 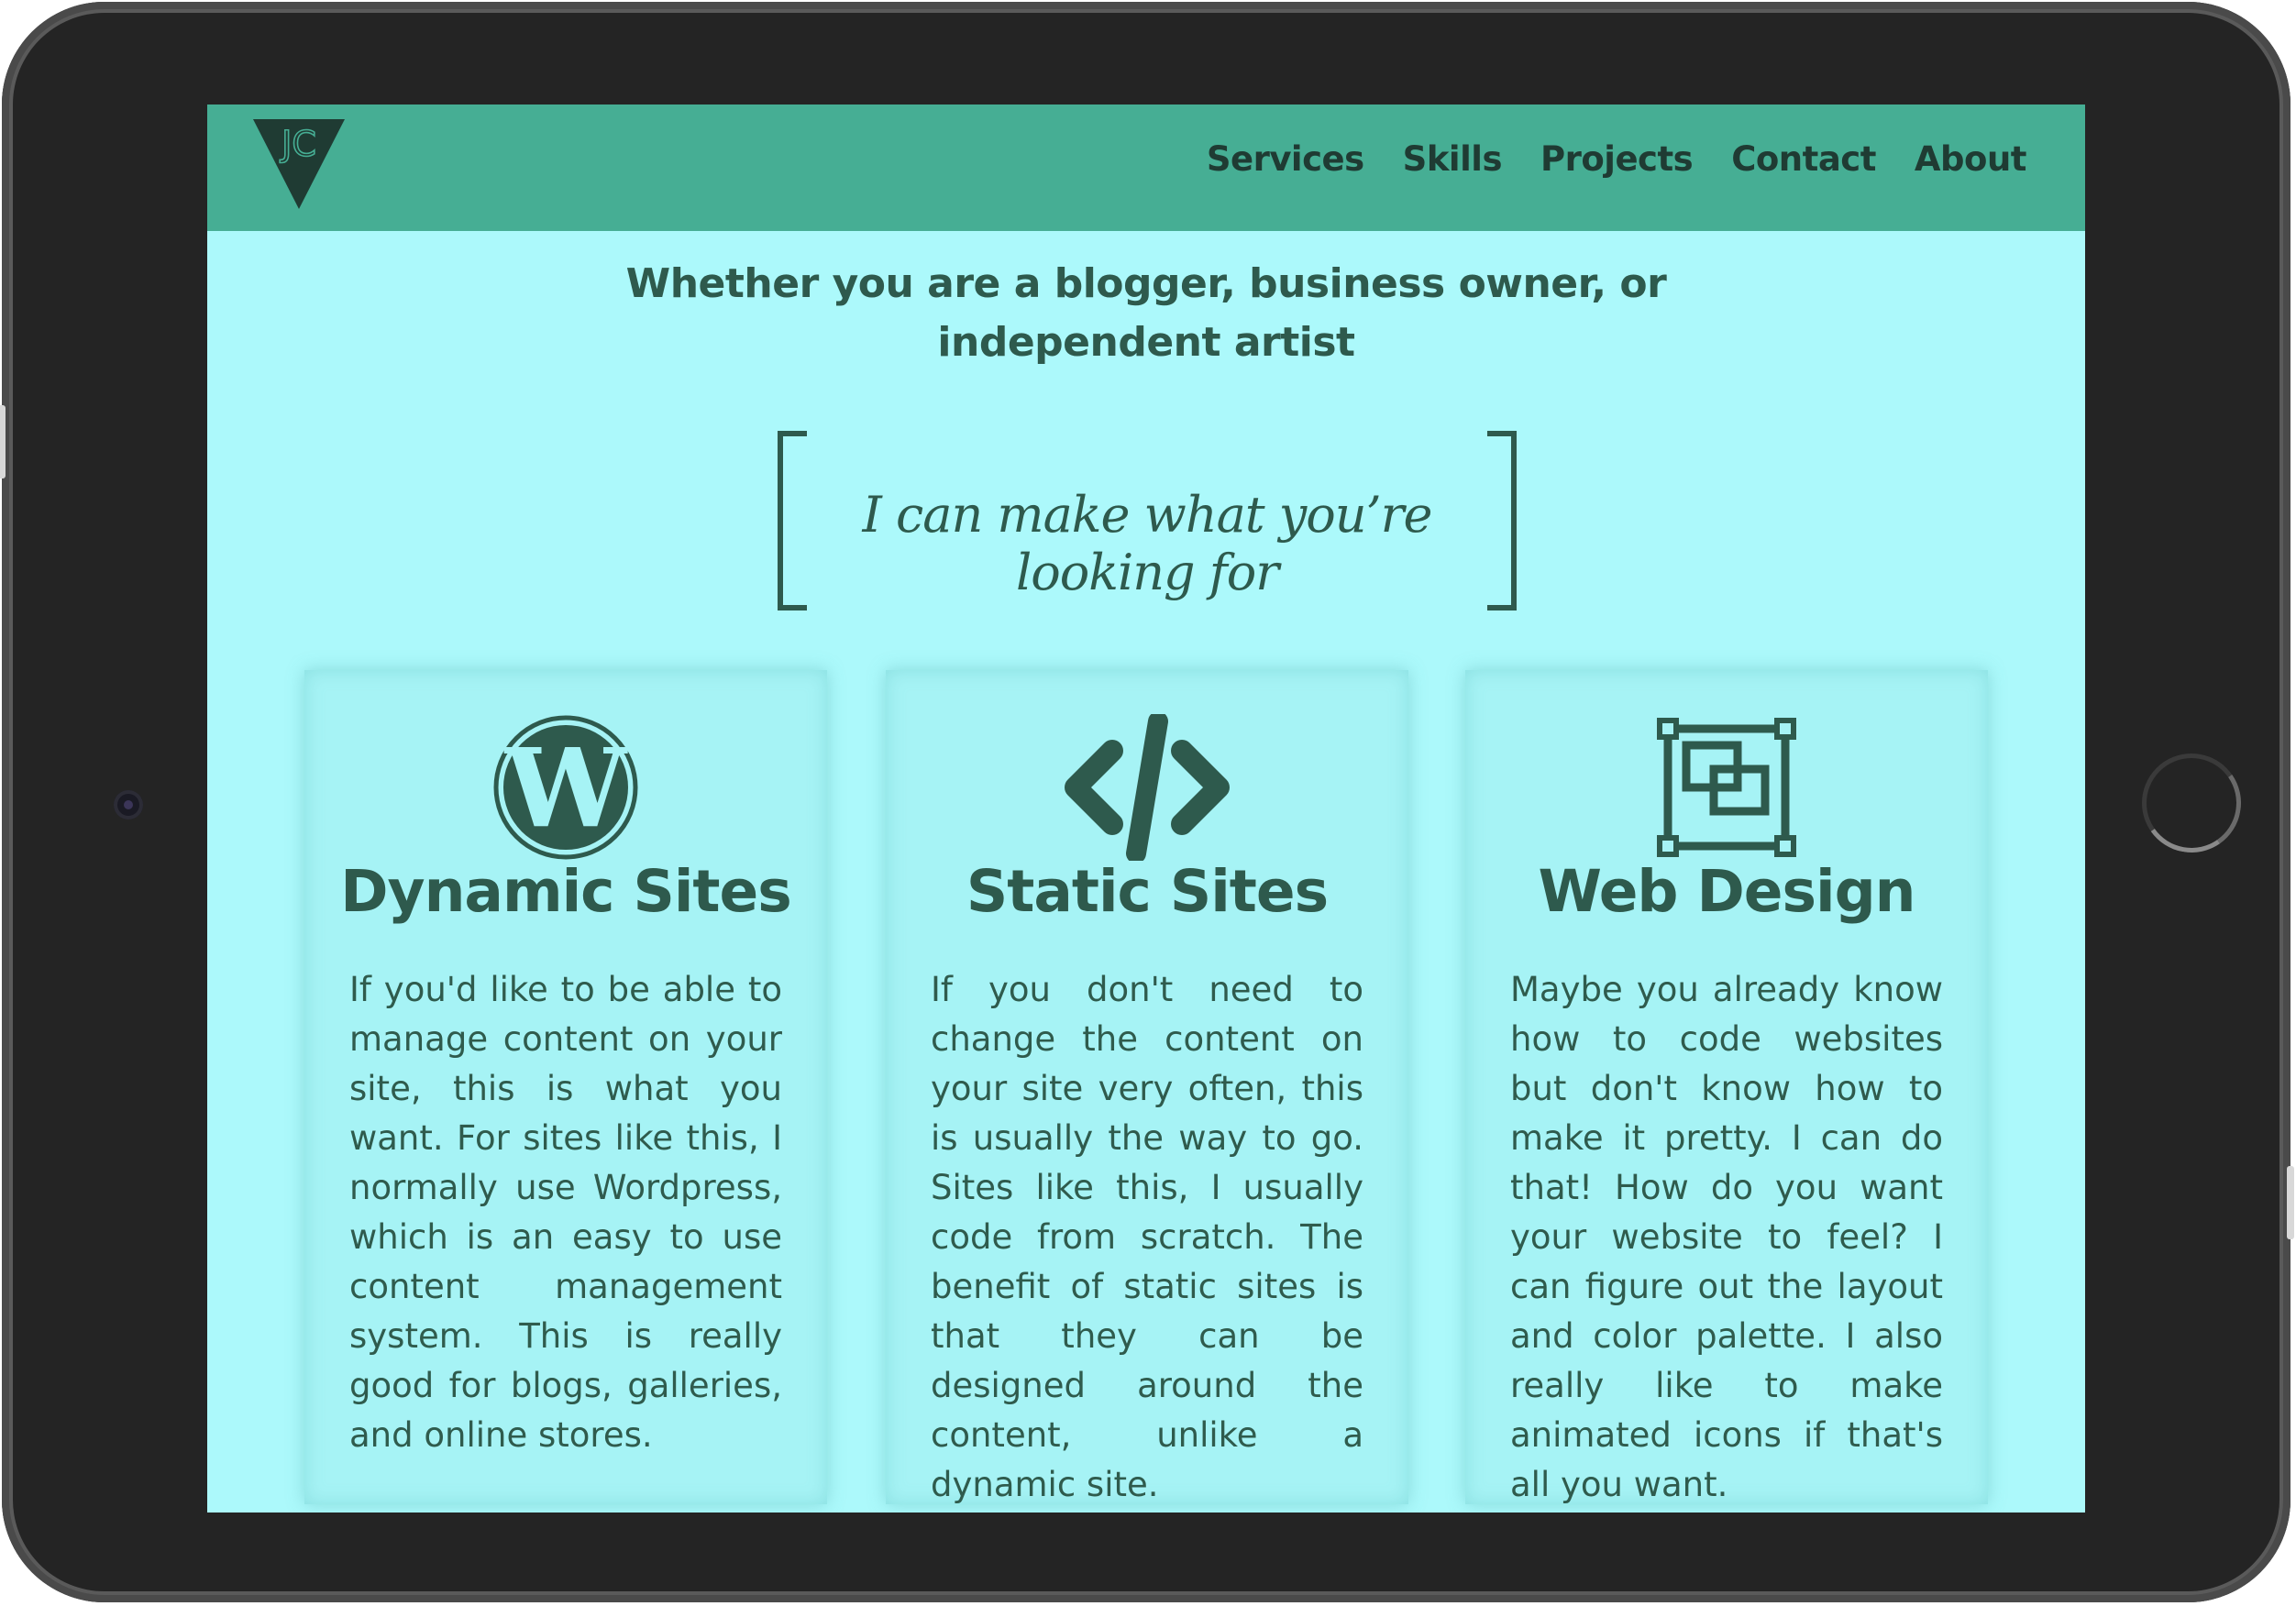 I want to click on wordpress-icon: W, so click(x=565, y=787).